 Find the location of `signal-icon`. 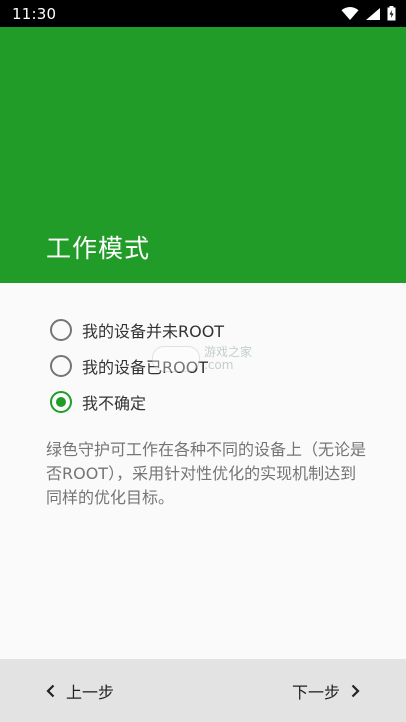

signal-icon is located at coordinates (373, 13).